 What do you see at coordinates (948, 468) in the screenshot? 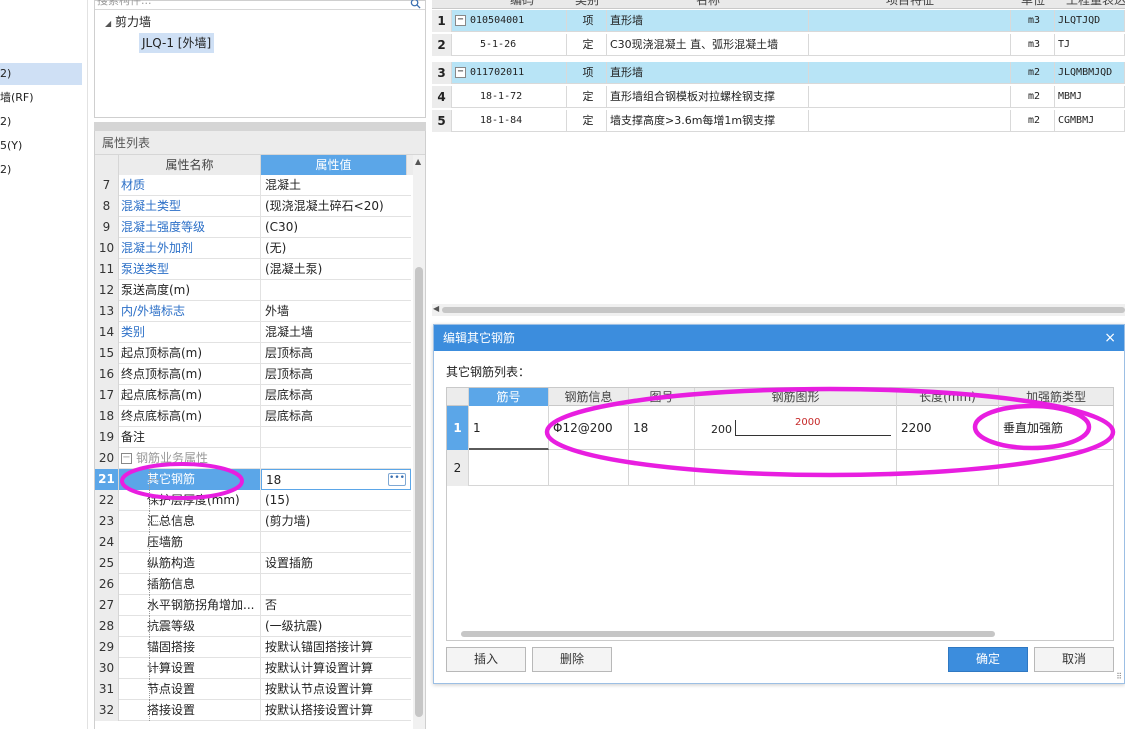
I see `length-cell` at bounding box center [948, 468].